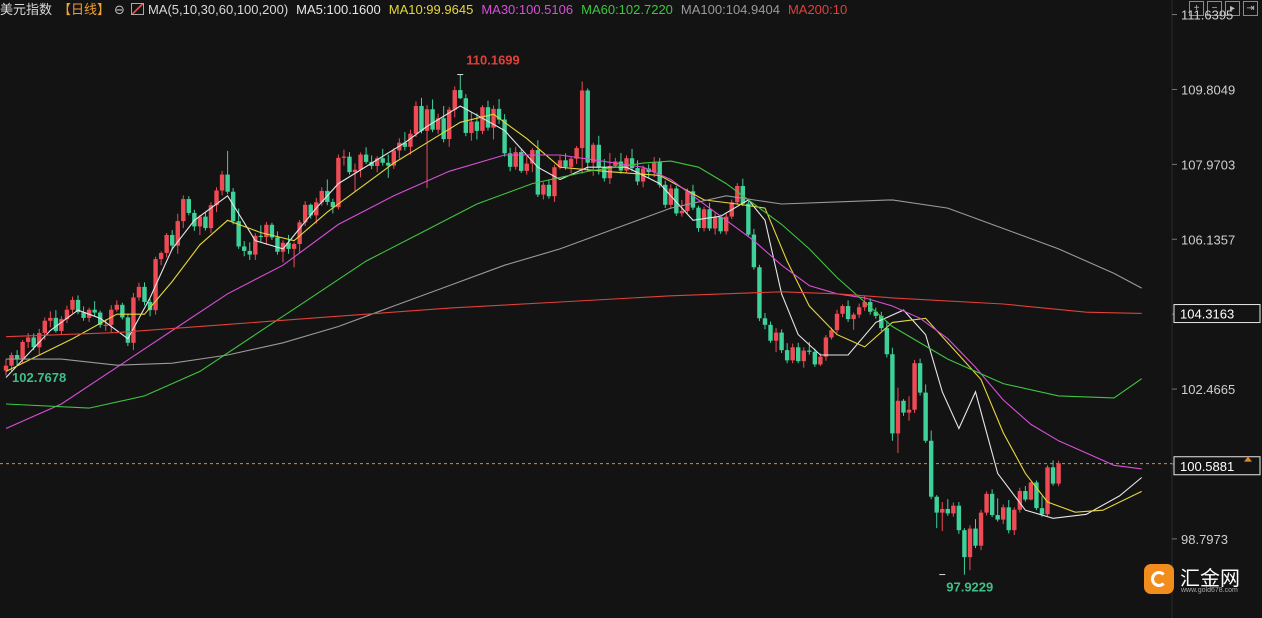  What do you see at coordinates (1207, 15) in the screenshot?
I see `y-tick-label: 111.6395` at bounding box center [1207, 15].